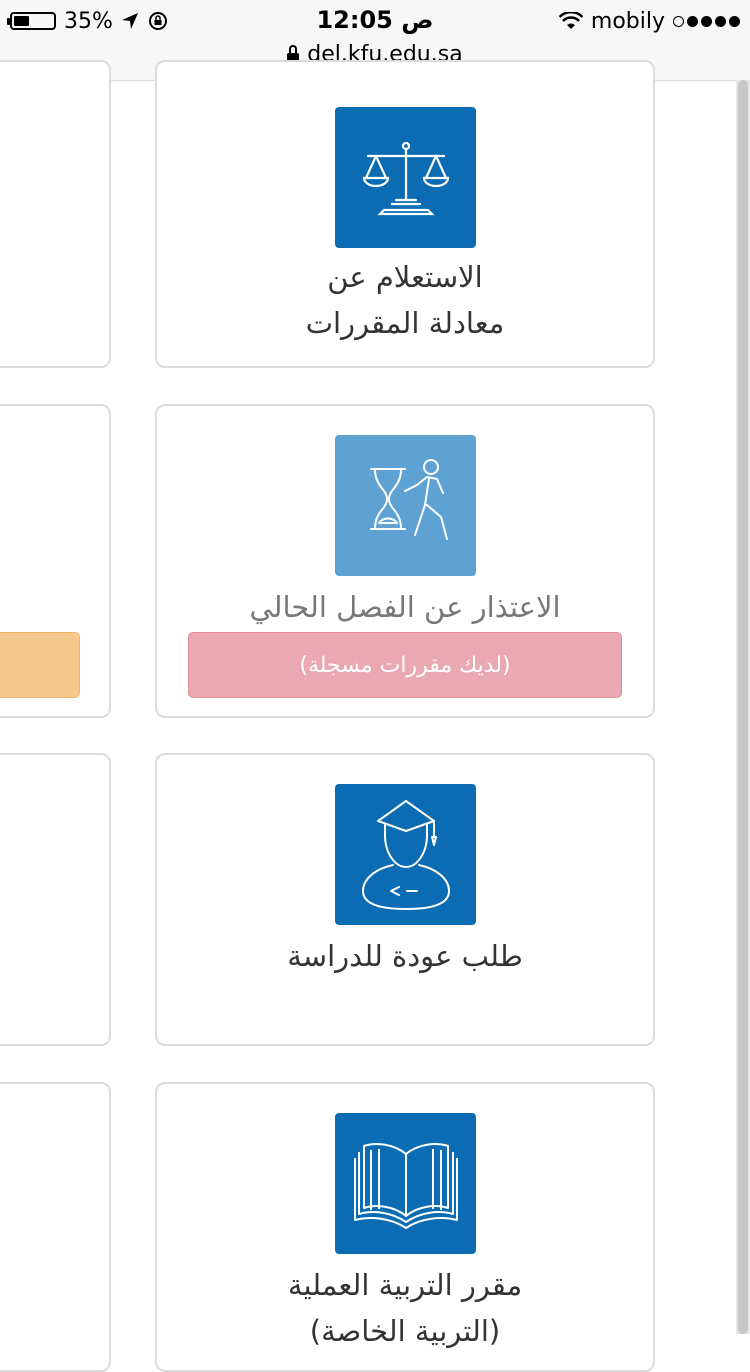 Image resolution: width=750 pixels, height=1372 pixels. I want to click on hourglass-person-icon, so click(405, 505).